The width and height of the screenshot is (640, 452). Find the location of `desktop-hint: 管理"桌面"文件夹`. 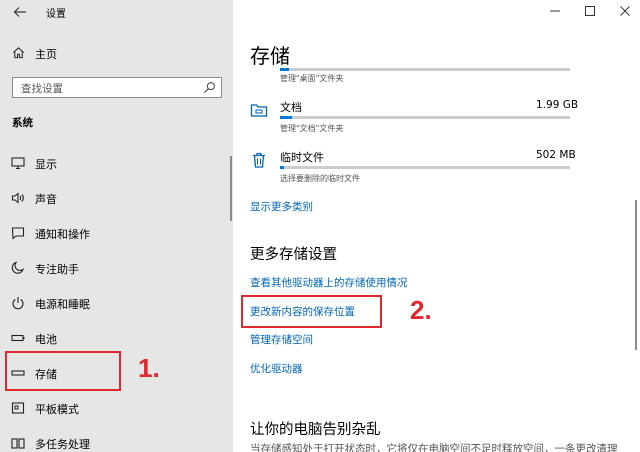

desktop-hint: 管理"桌面"文件夹 is located at coordinates (311, 78).